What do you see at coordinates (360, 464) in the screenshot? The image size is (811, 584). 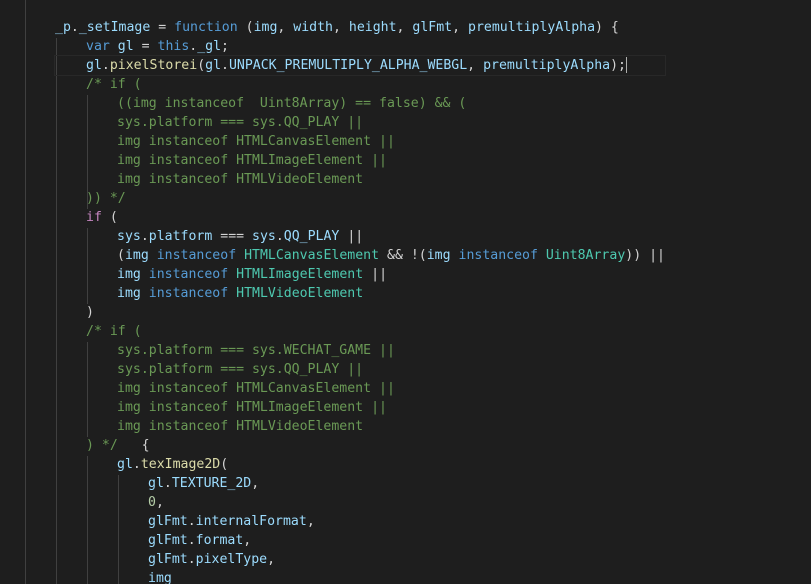 I see `code-line: gl.texImage2D(` at bounding box center [360, 464].